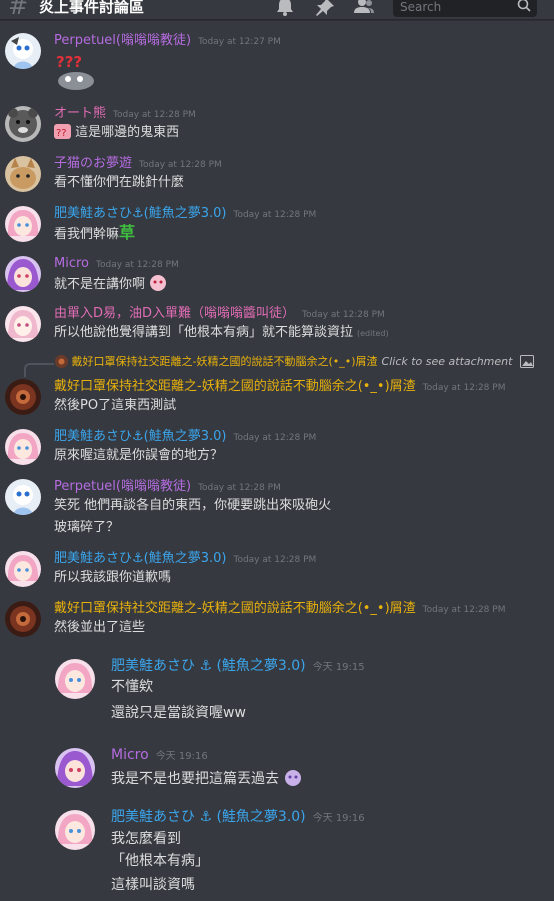 The width and height of the screenshot is (554, 901). What do you see at coordinates (39, 370) in the screenshot?
I see `reply-connector` at bounding box center [39, 370].